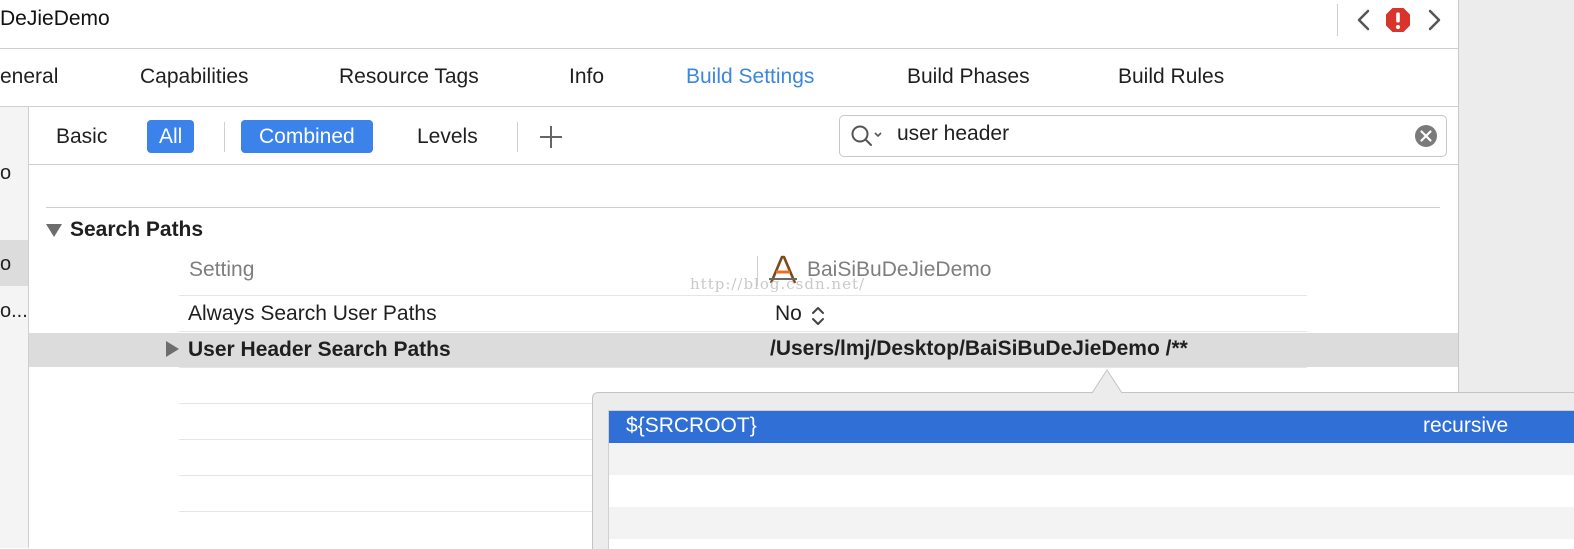  What do you see at coordinates (55, 18) in the screenshot?
I see `window-title: DeJieDemo` at bounding box center [55, 18].